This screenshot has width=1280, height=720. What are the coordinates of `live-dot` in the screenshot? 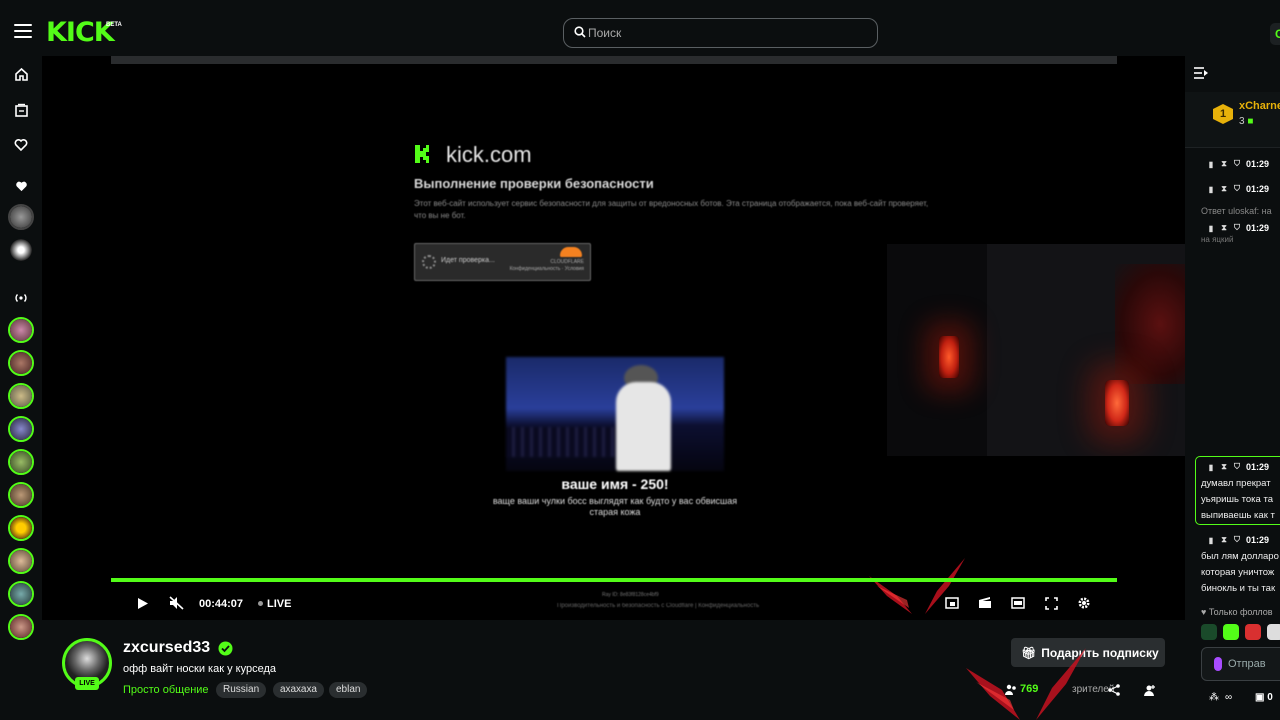 It's located at (260, 603).